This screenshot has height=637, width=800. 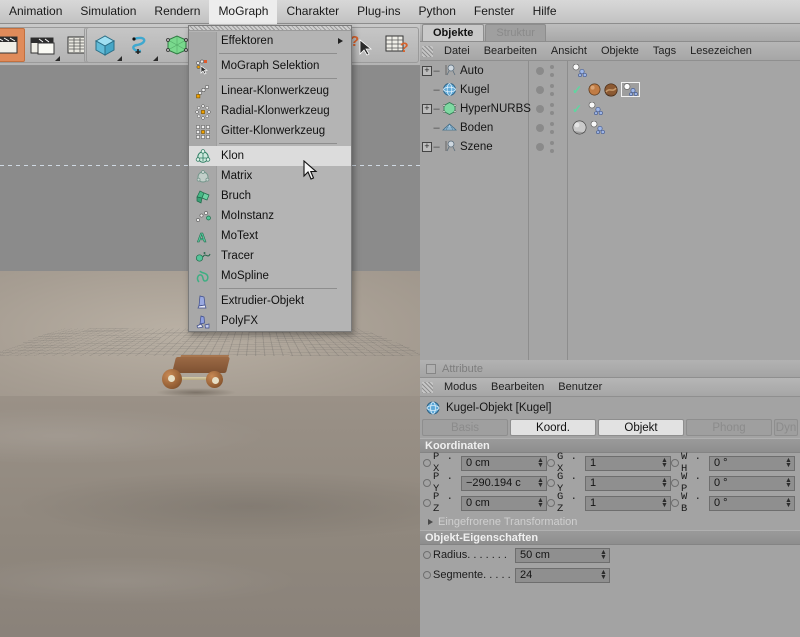 What do you see at coordinates (270, 41) in the screenshot?
I see `menu-item-effektoren: Effektoren` at bounding box center [270, 41].